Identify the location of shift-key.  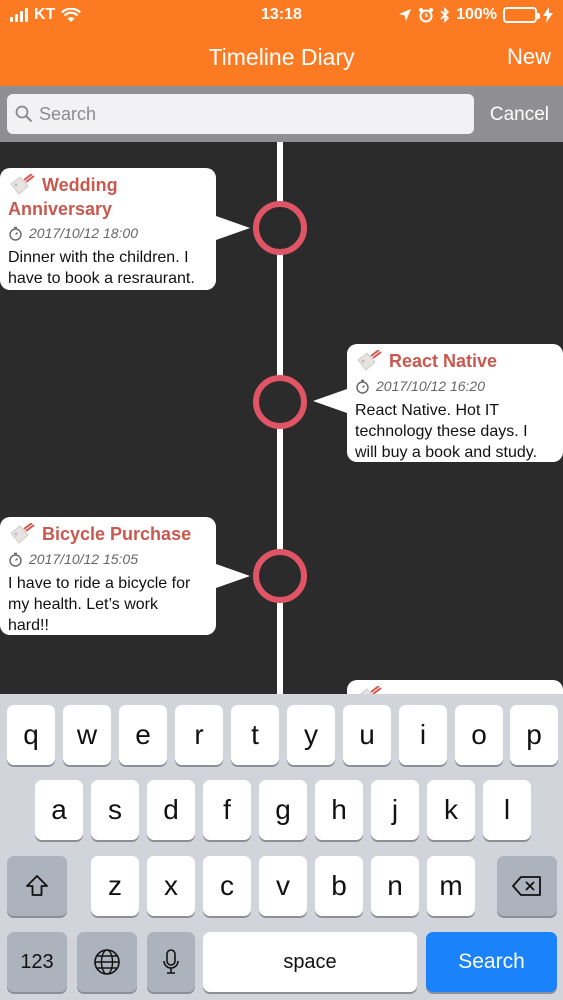
(37, 886).